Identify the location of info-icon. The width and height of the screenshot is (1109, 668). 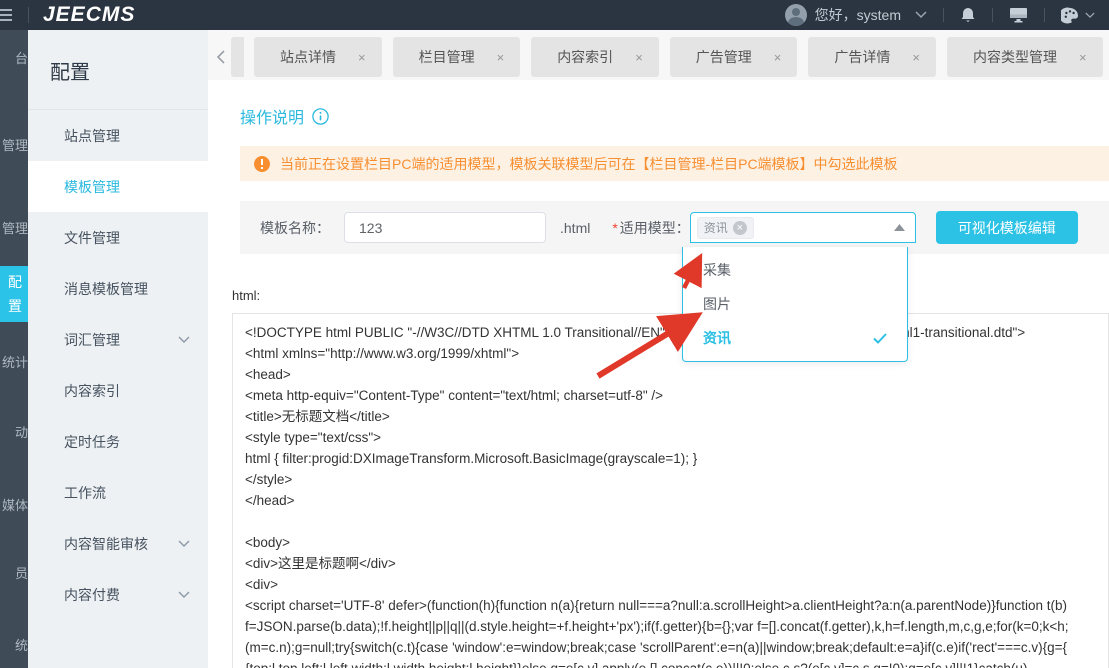
(320, 116).